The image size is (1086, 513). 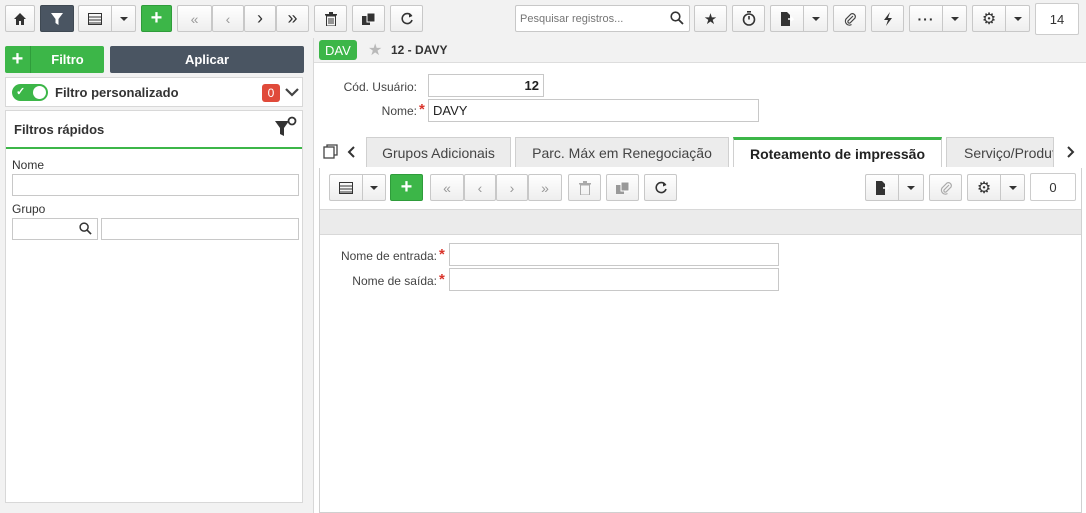 What do you see at coordinates (447, 187) in the screenshot?
I see `sub-first-button: «` at bounding box center [447, 187].